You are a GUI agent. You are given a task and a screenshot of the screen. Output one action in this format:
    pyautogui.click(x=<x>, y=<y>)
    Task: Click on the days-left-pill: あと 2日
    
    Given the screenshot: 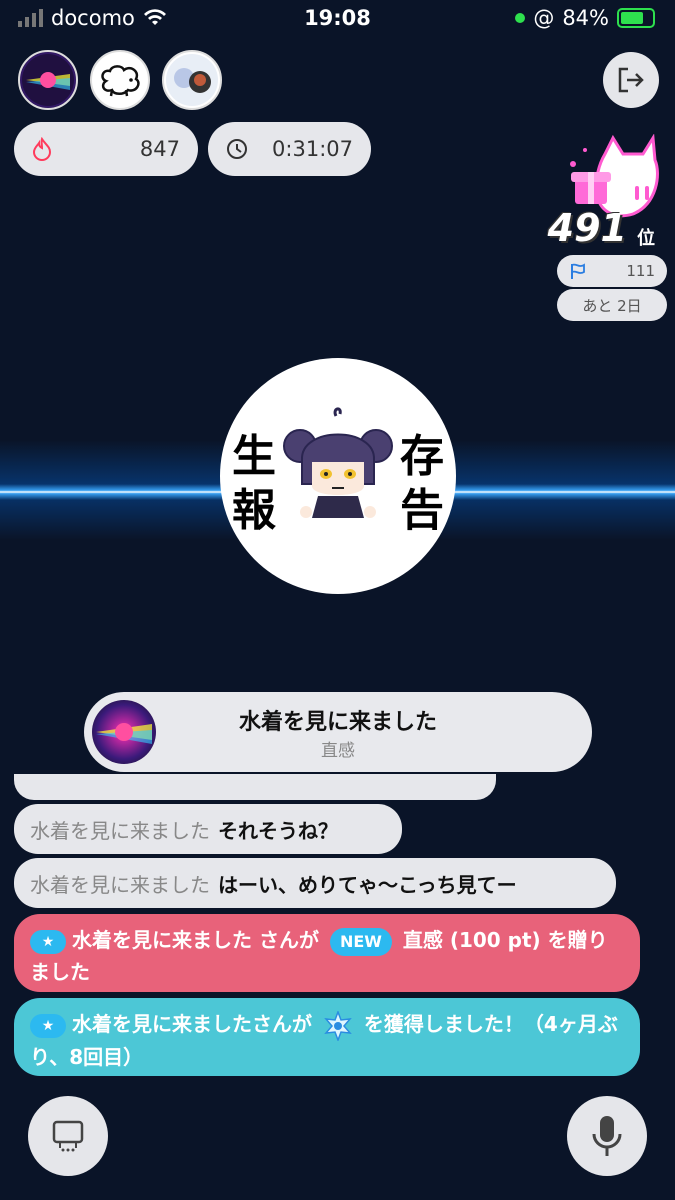 What is the action you would take?
    pyautogui.click(x=612, y=305)
    